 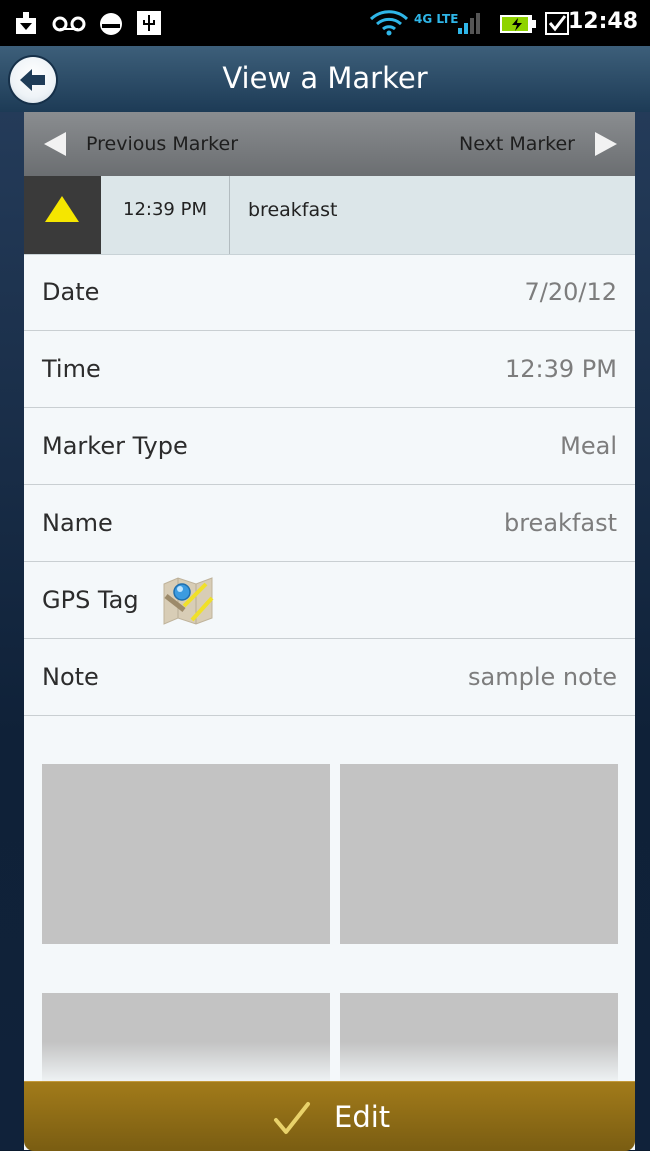 What do you see at coordinates (518, 24) in the screenshot?
I see `battery-charging-icon` at bounding box center [518, 24].